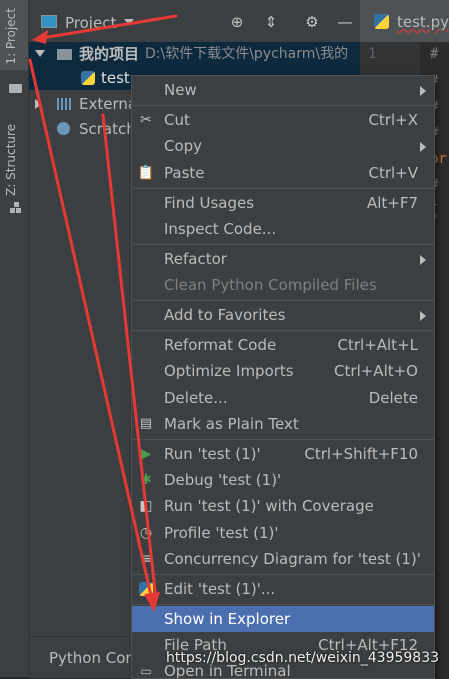 Image resolution: width=449 pixels, height=679 pixels. Describe the element at coordinates (283, 559) in the screenshot. I see `menu-item-concurrency-diagram: ≡ Concurrency Diagram for 'test (1)'` at that location.